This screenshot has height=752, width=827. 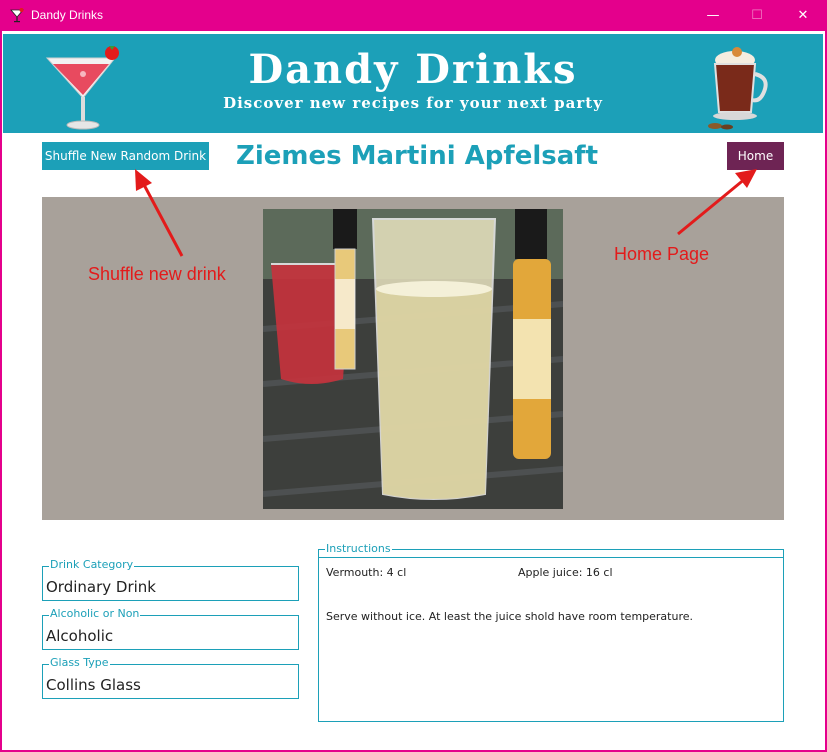 What do you see at coordinates (413, 359) in the screenshot?
I see `drink-photo` at bounding box center [413, 359].